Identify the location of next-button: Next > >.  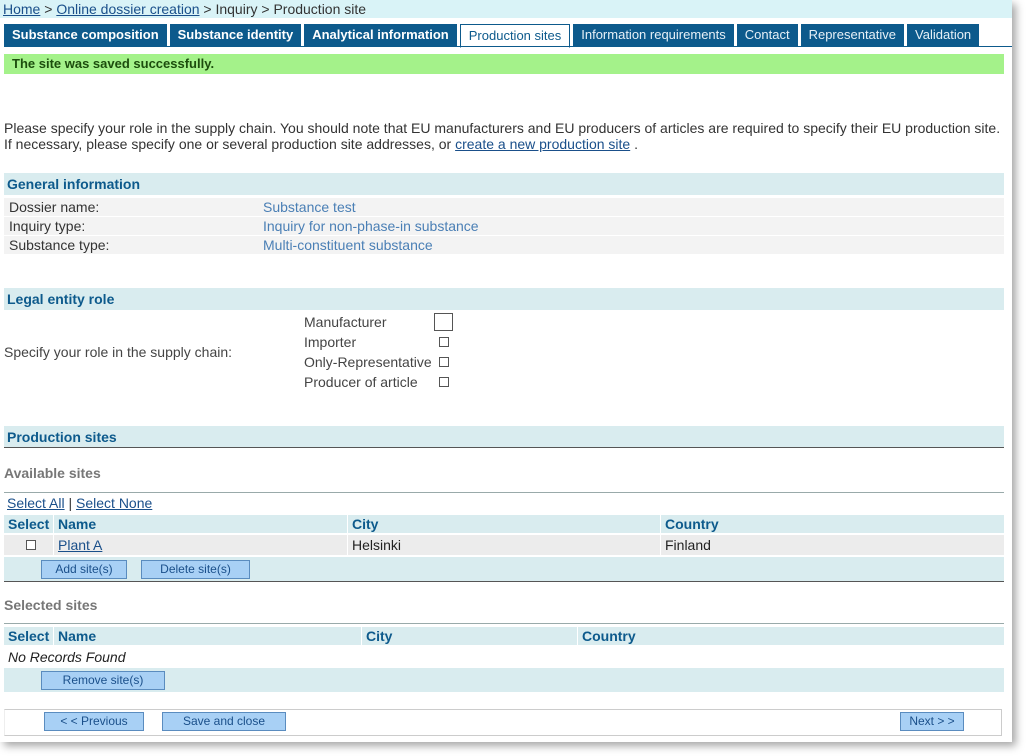
(932, 721).